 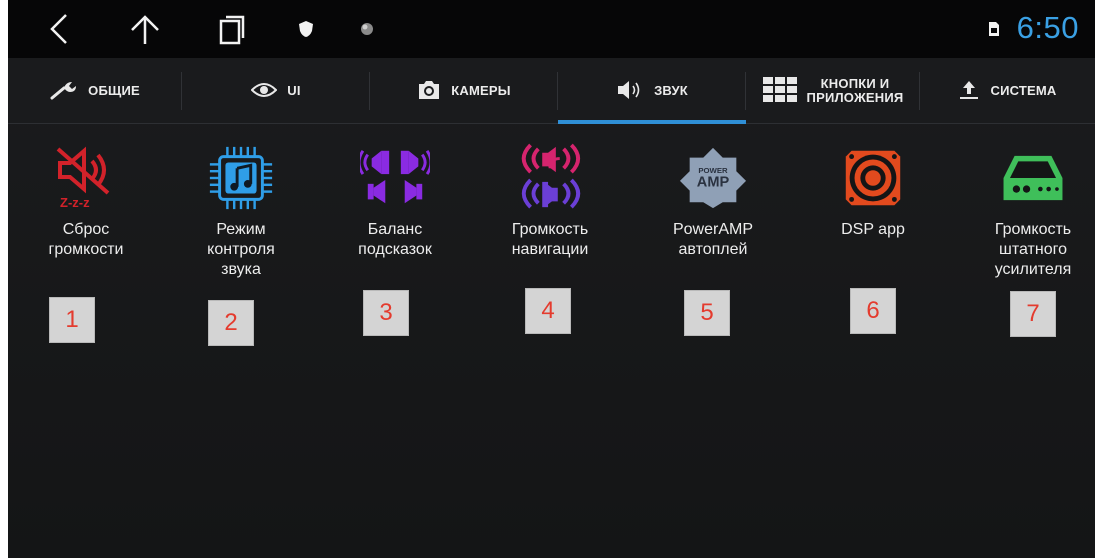 I want to click on item-poweramp-autoplay: POWER AMP PowerAMP автоплей, so click(x=713, y=199).